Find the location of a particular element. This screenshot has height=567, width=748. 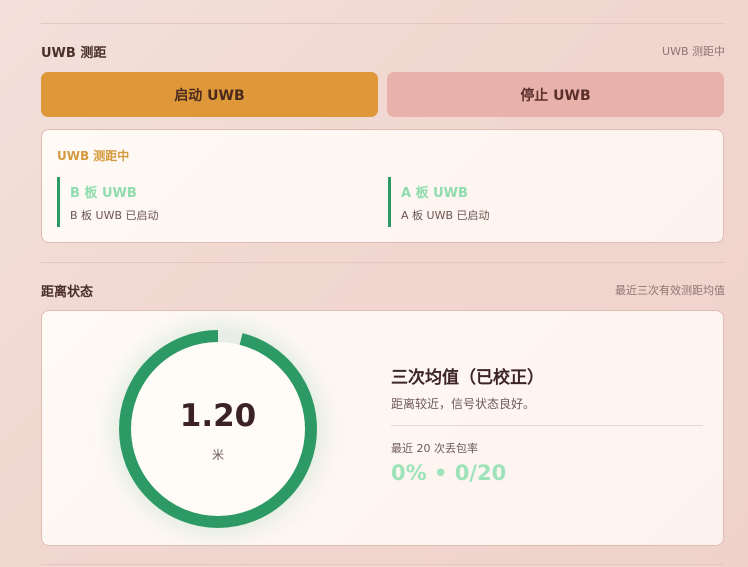

average-title: 三次均值（已校正） is located at coordinates (467, 378).